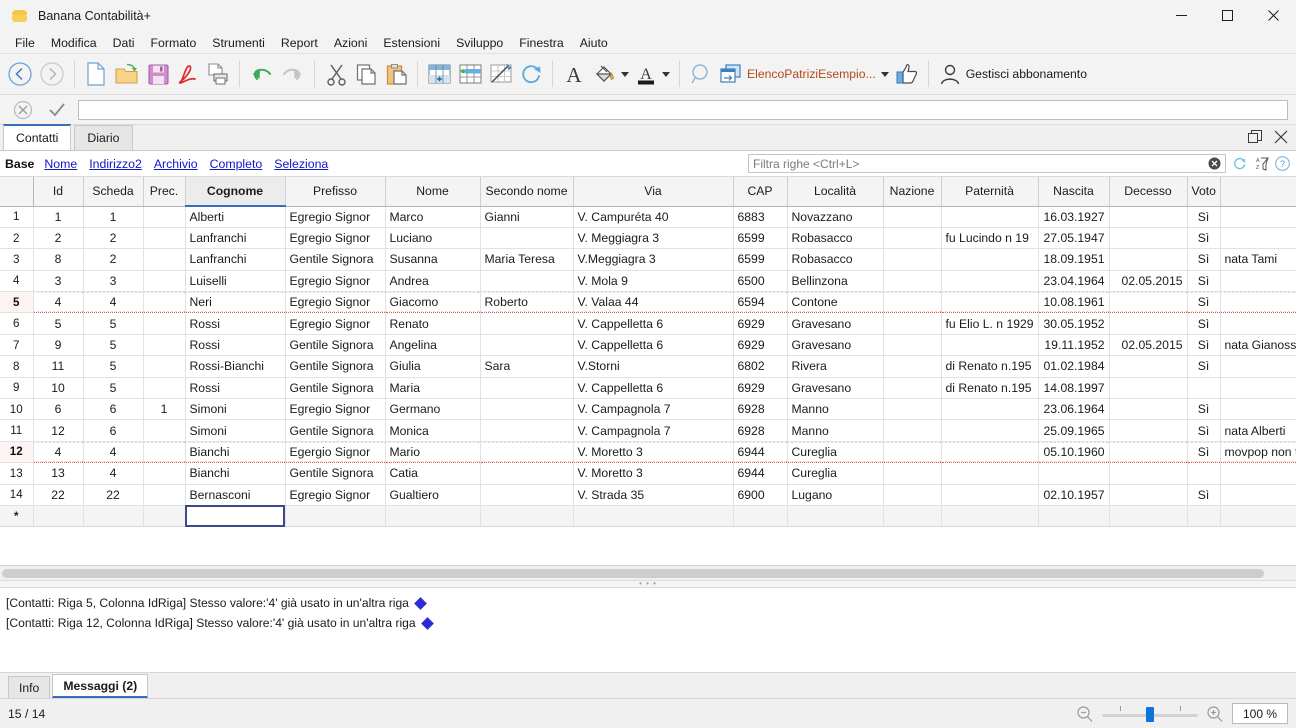  What do you see at coordinates (17, 473) in the screenshot?
I see `row-header-cell: 13` at bounding box center [17, 473].